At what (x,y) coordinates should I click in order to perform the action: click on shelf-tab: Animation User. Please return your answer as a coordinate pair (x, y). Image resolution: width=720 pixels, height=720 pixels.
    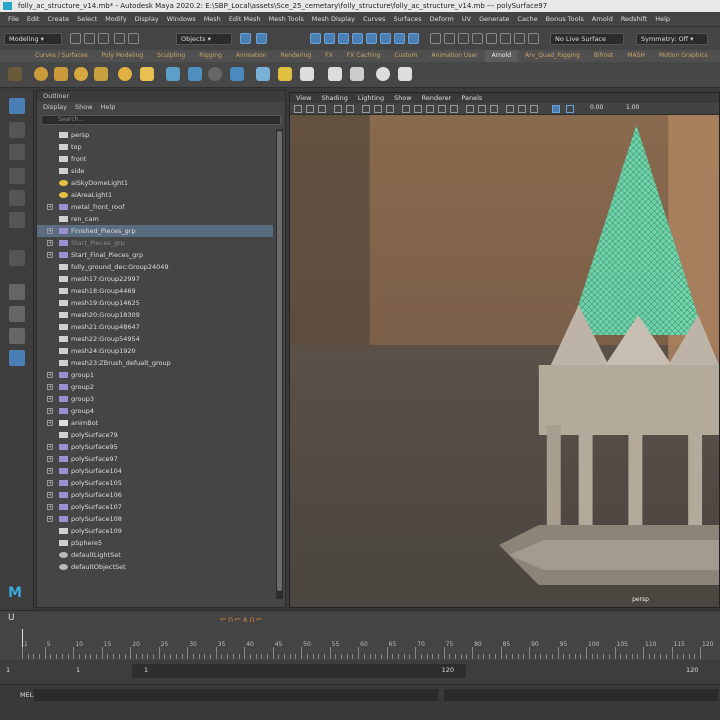
    Looking at the image, I should click on (454, 56).